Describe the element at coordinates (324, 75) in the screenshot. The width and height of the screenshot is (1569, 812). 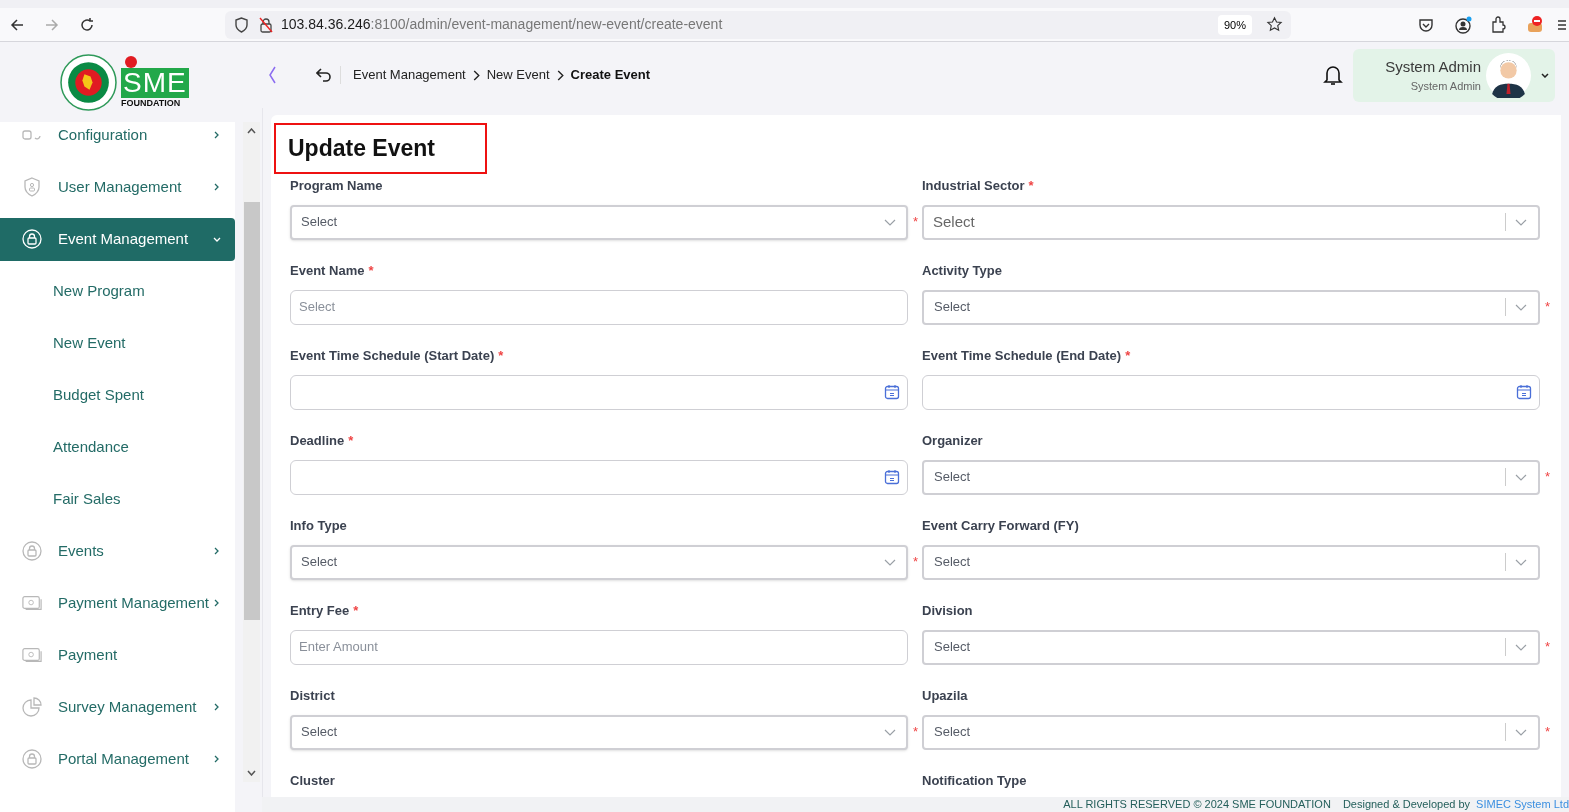
I see `undo-icon` at that location.